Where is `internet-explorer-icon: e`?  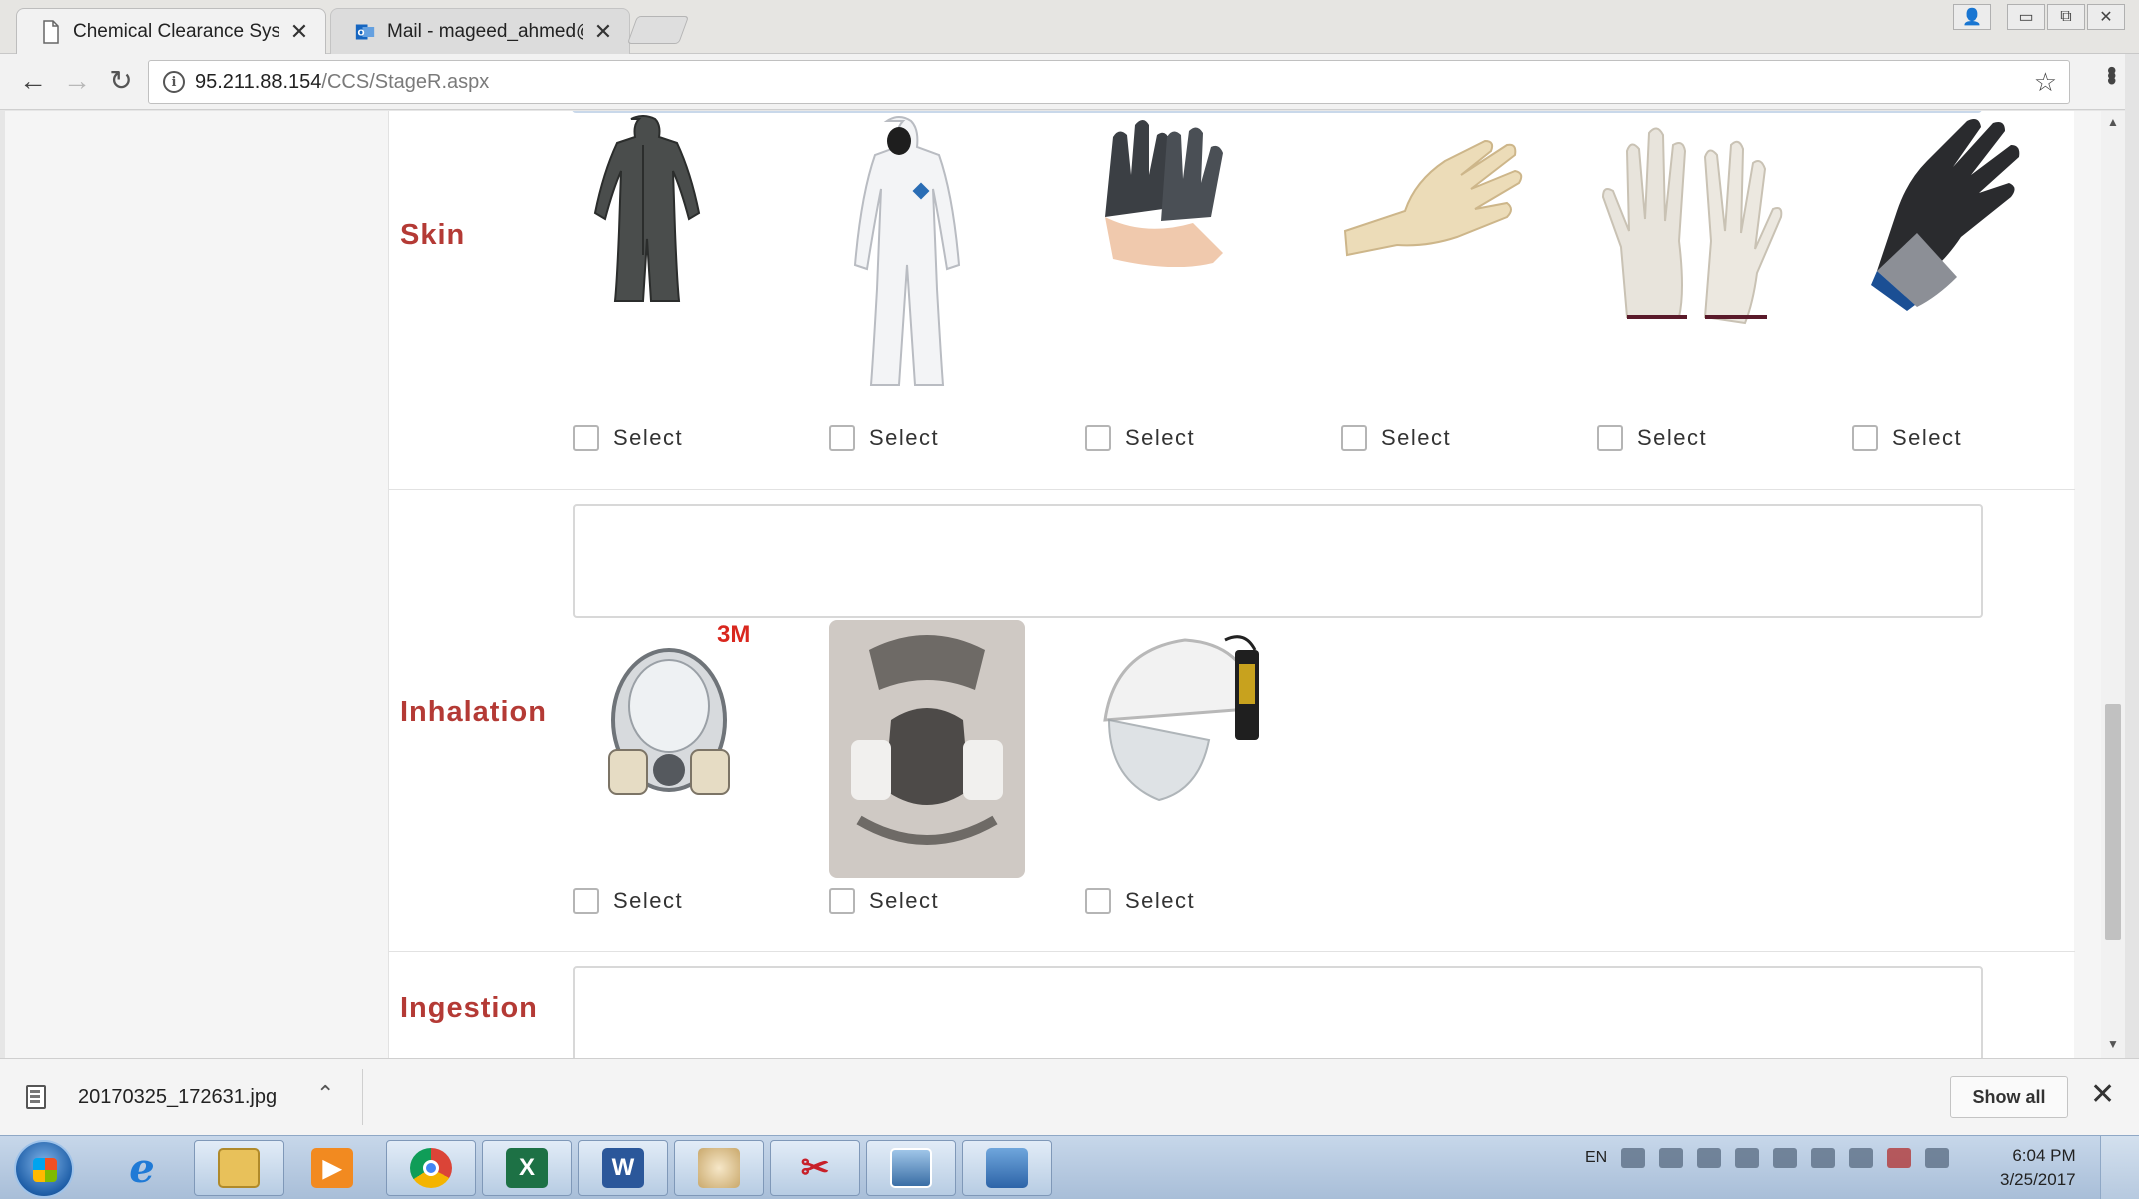
internet-explorer-icon: e is located at coordinates (142, 1168).